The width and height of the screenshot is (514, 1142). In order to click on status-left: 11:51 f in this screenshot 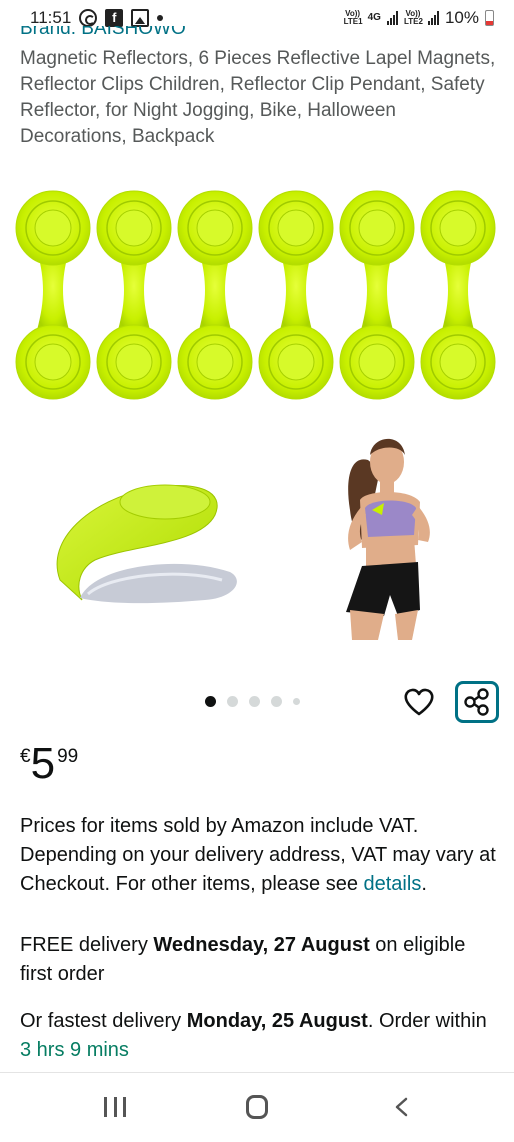, I will do `click(97, 18)`.